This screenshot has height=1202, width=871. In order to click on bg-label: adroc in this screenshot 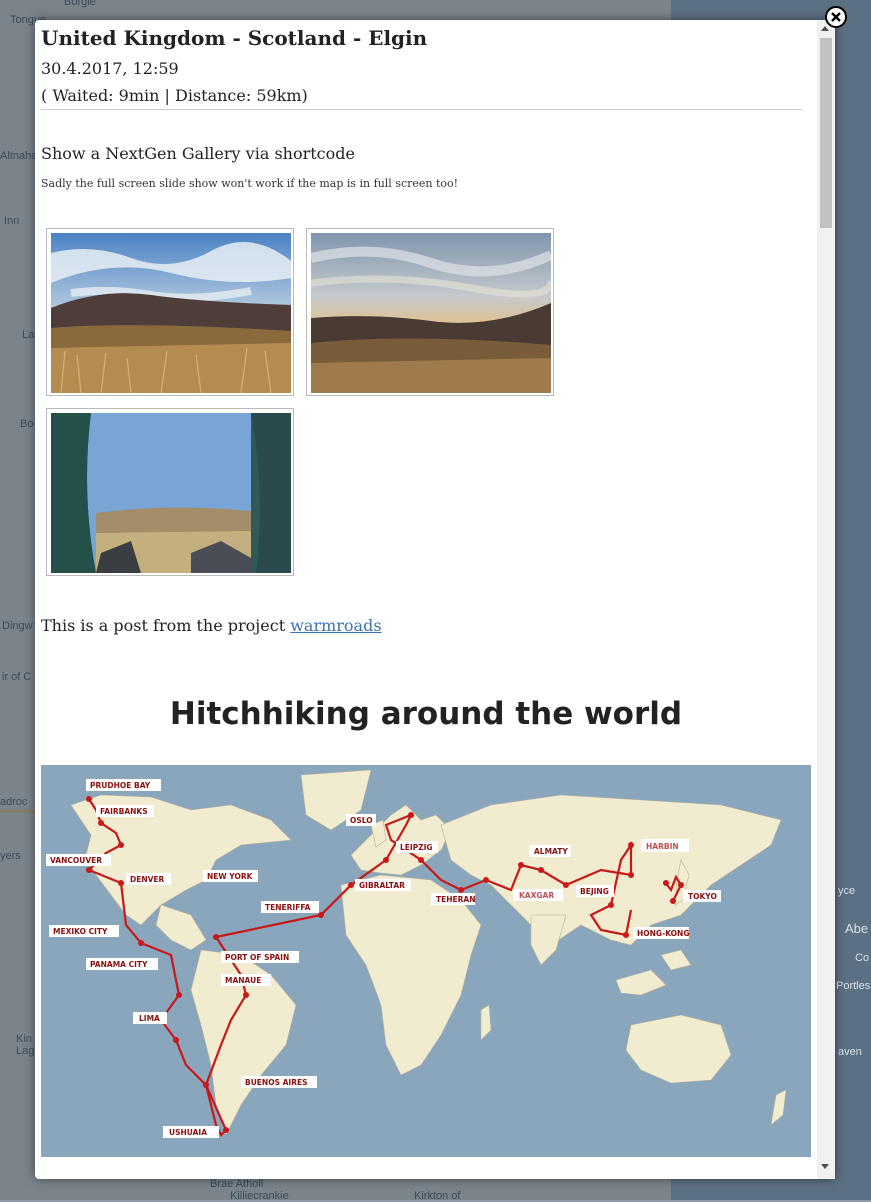, I will do `click(14, 802)`.